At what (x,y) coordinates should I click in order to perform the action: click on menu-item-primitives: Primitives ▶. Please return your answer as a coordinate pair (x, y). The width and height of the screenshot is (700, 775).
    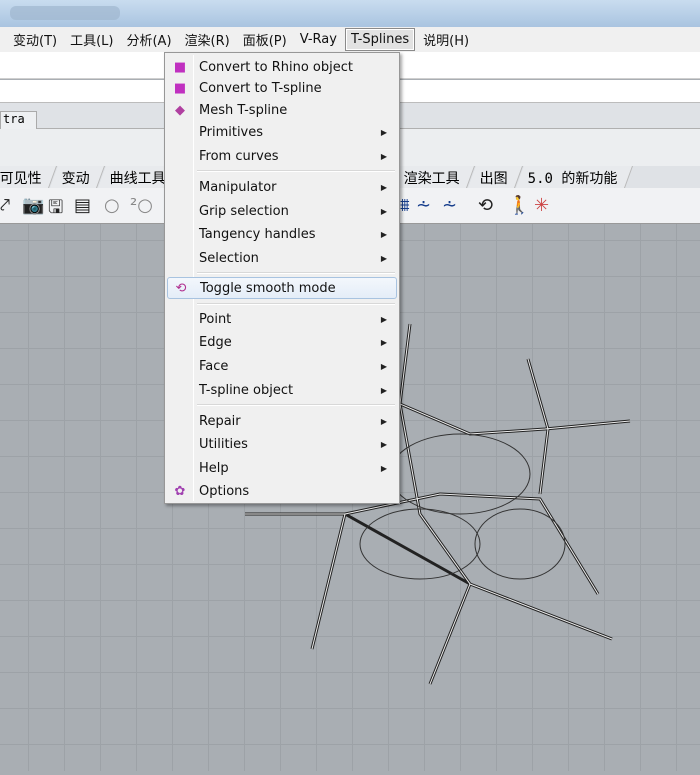
    Looking at the image, I should click on (282, 132).